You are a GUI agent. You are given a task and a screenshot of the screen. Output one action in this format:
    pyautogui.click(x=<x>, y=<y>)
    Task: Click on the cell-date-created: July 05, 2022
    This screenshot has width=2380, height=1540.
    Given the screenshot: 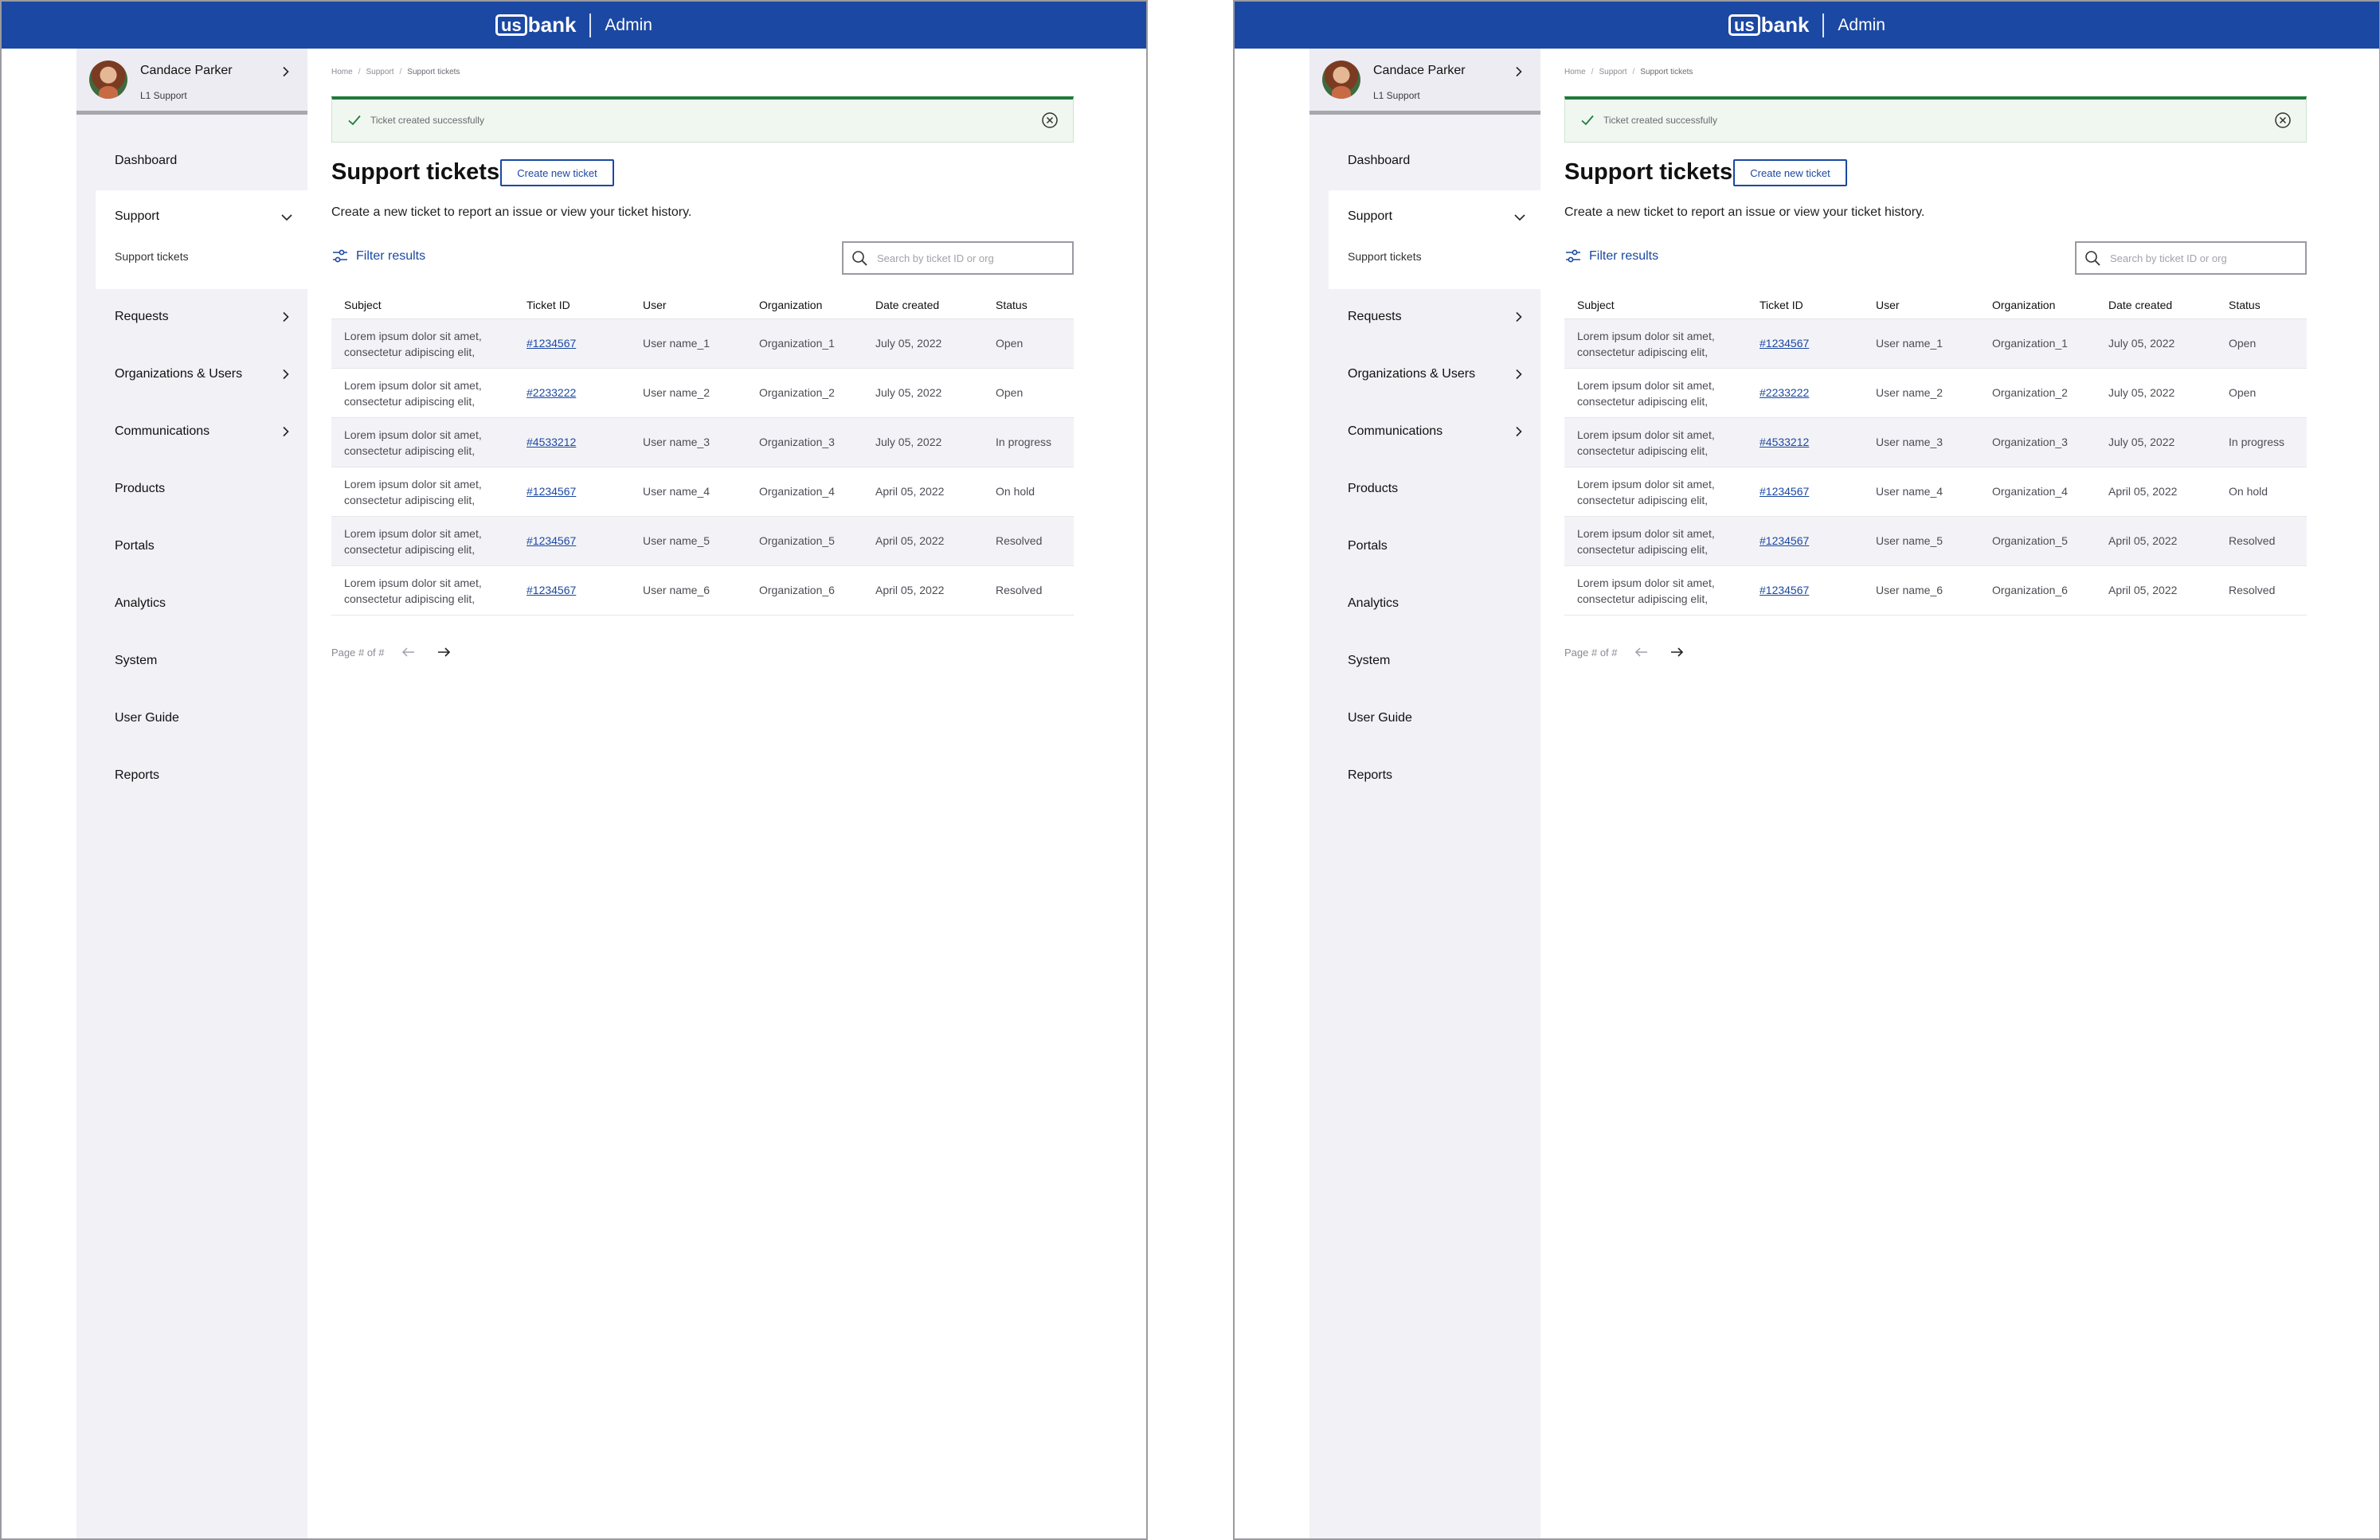 What is the action you would take?
    pyautogui.click(x=2141, y=343)
    